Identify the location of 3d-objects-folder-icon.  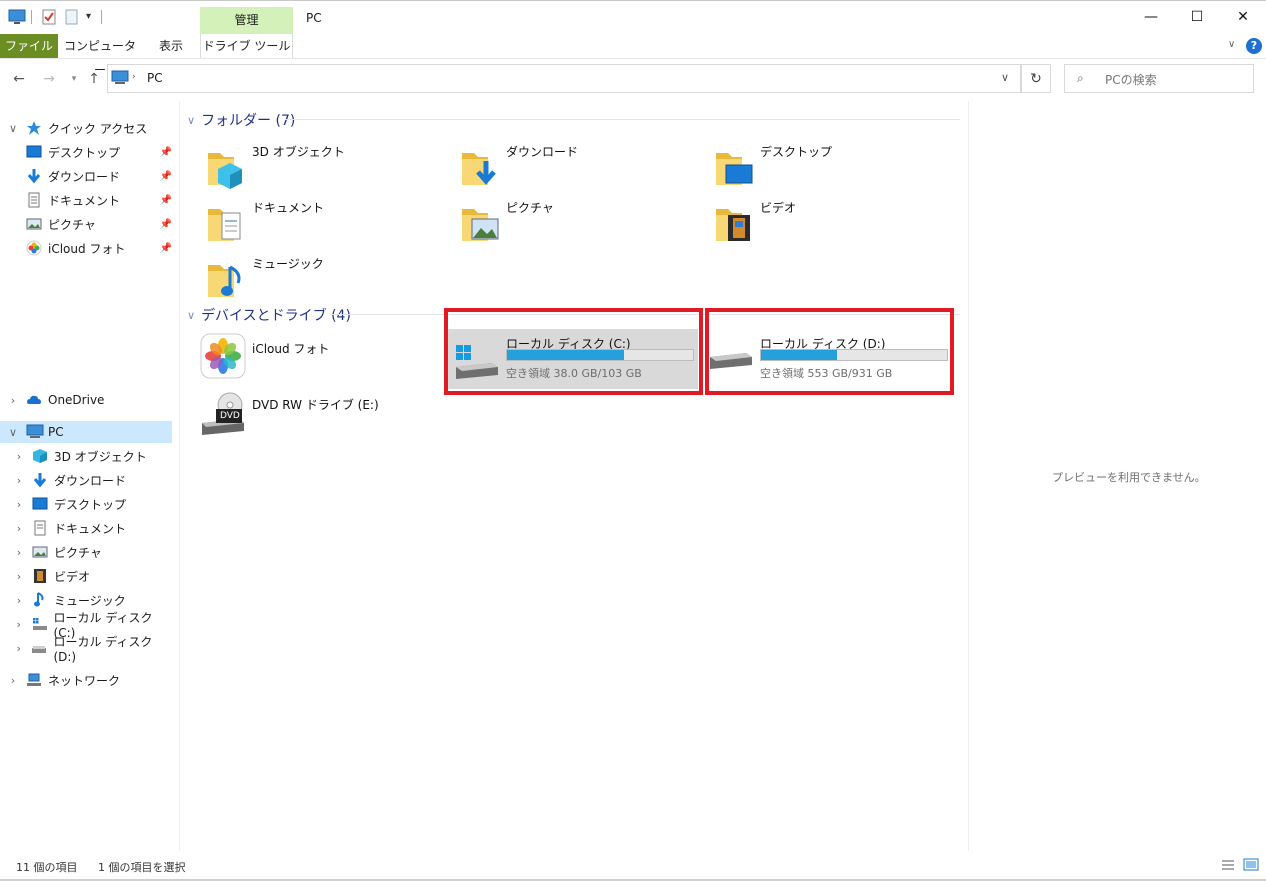
(225, 171).